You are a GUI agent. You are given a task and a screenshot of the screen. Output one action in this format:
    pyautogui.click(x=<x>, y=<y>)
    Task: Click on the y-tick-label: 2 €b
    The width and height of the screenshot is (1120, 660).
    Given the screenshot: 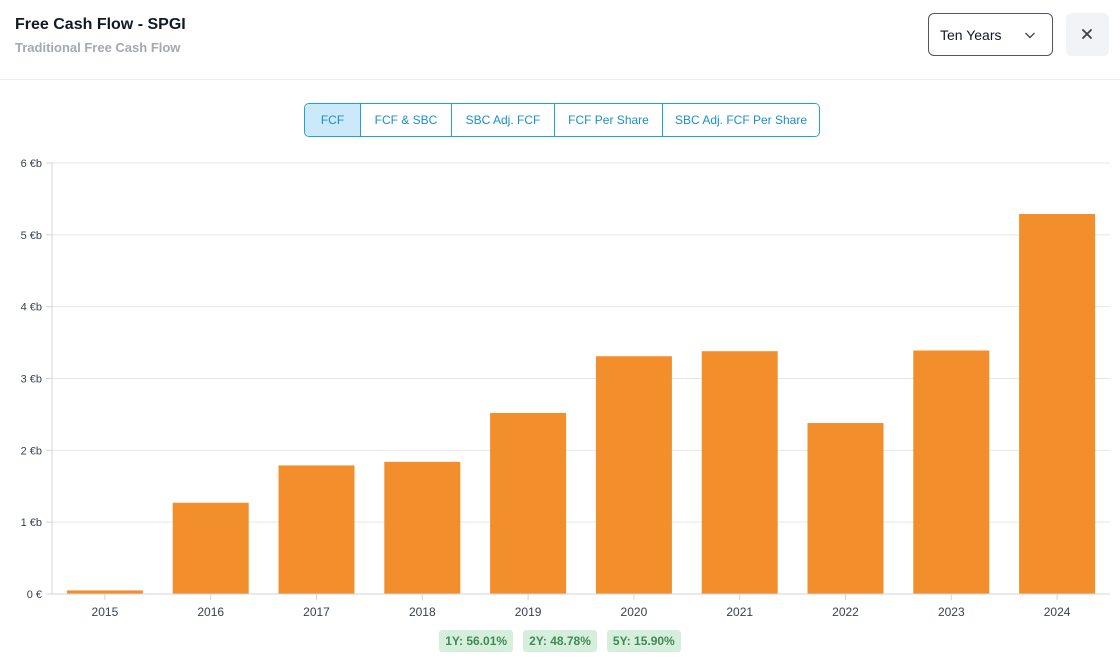 What is the action you would take?
    pyautogui.click(x=31, y=451)
    